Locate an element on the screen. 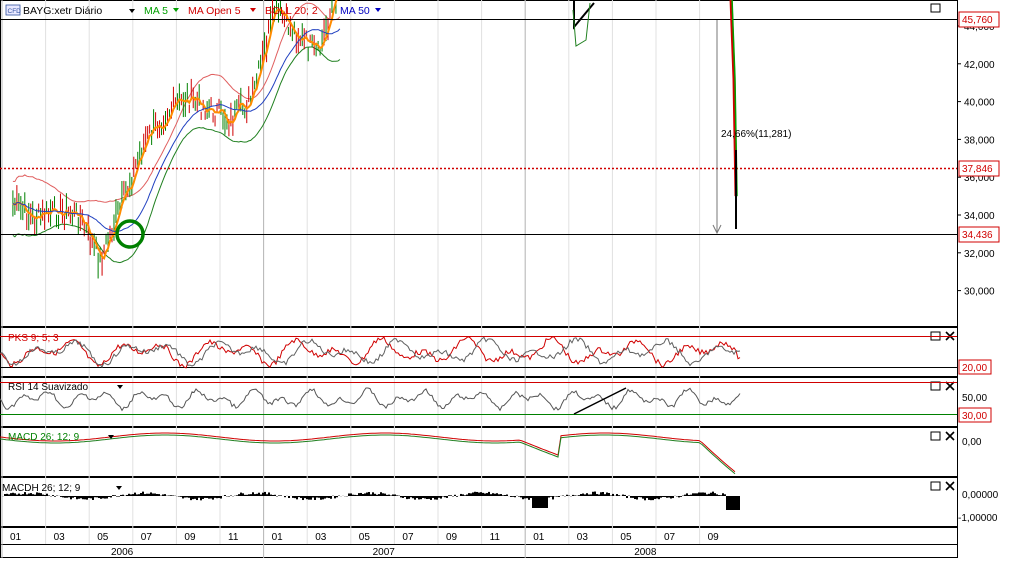  stoch-label: PKS 9; 5; 3 is located at coordinates (33, 338).